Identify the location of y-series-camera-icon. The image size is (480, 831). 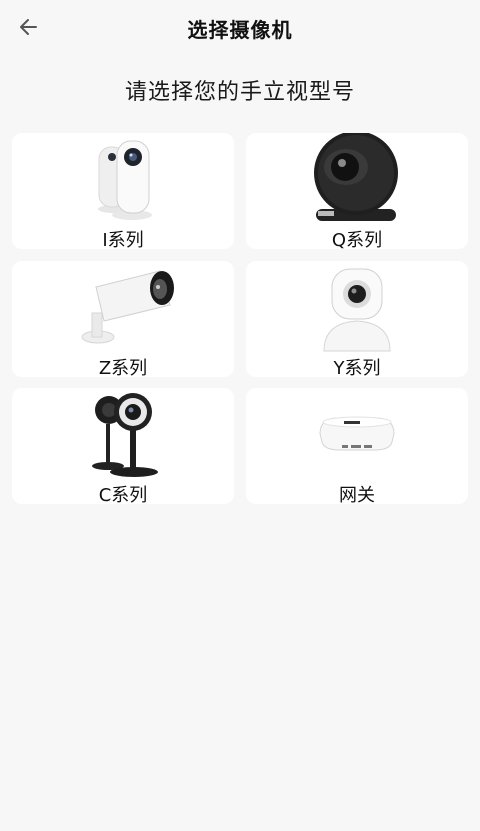
(357, 310).